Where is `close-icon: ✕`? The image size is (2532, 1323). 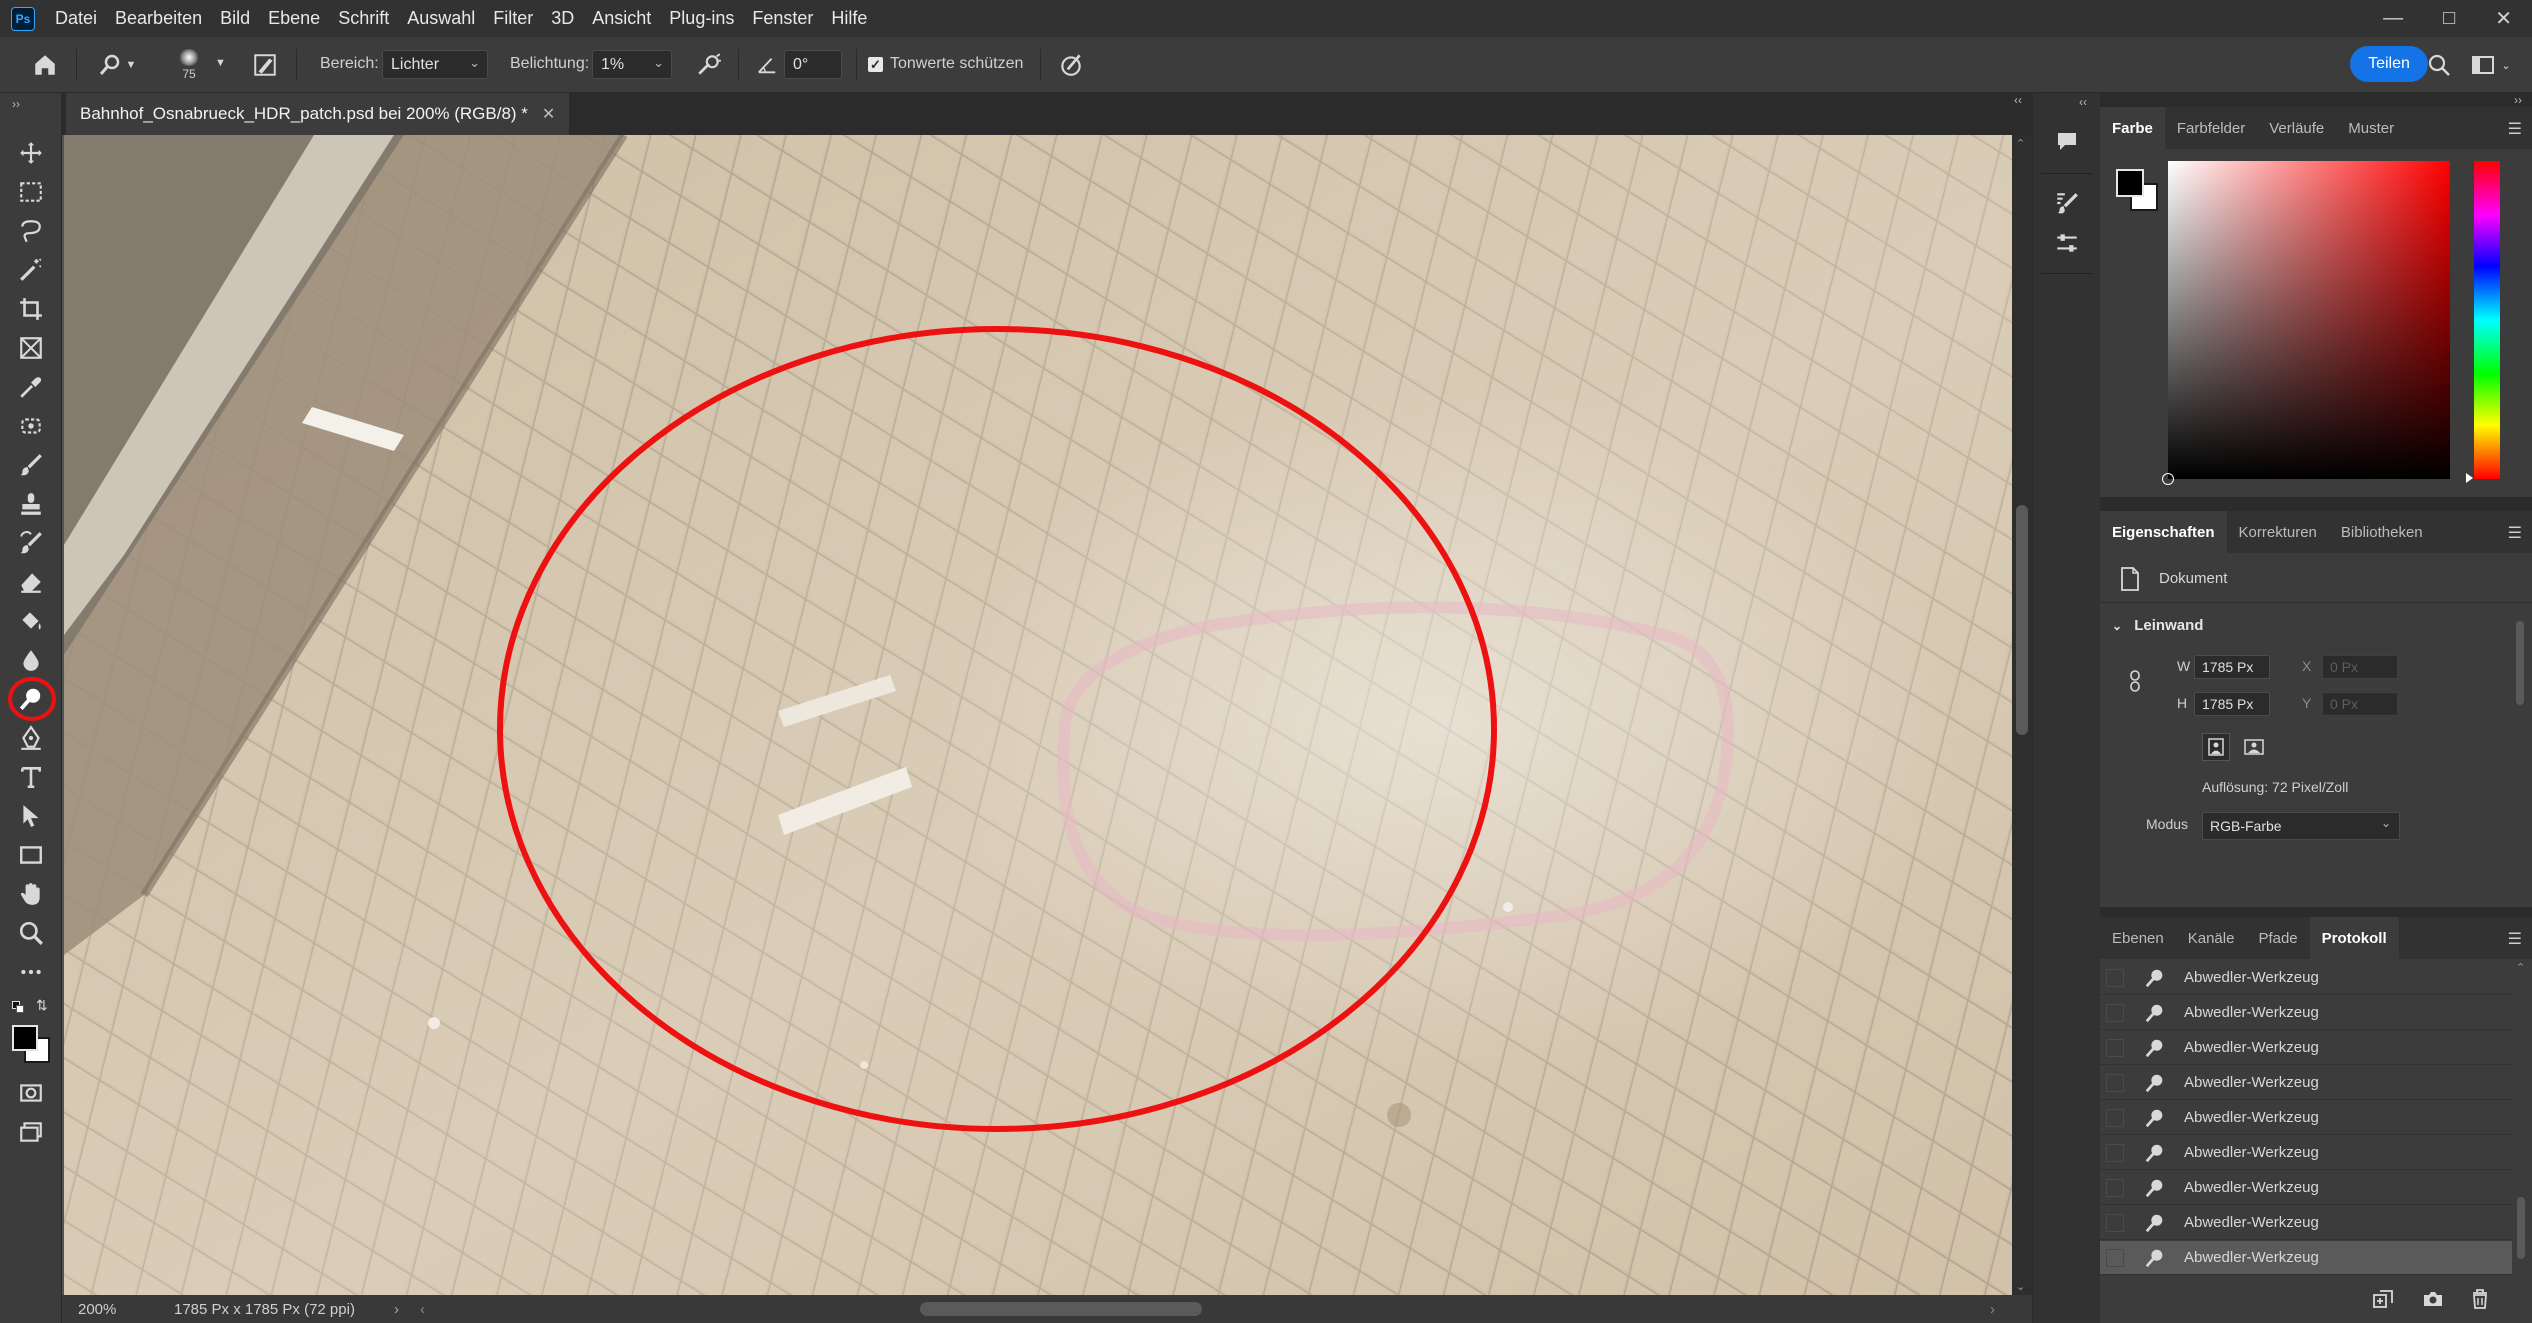
close-icon: ✕ is located at coordinates (2503, 18).